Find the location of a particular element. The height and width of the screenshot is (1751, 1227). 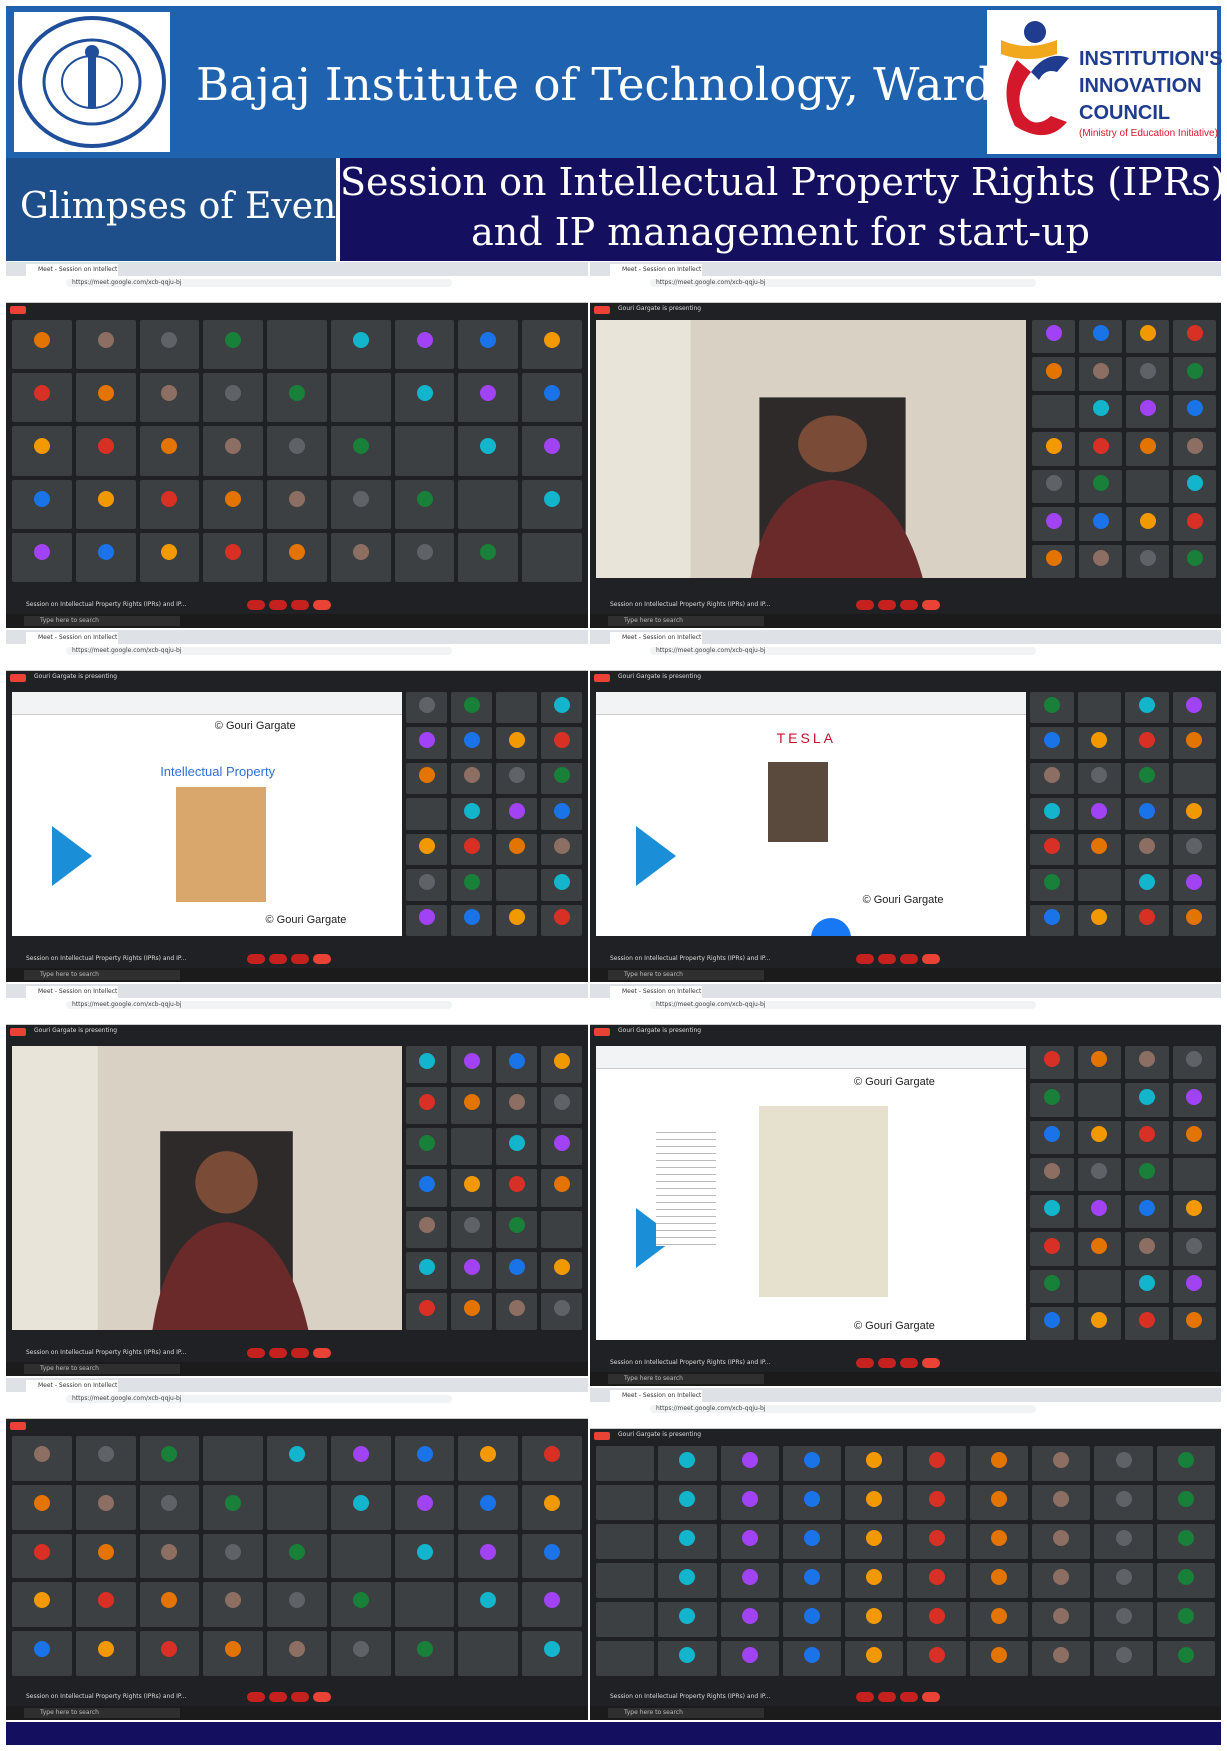

participant-grid is located at coordinates (297, 1556).